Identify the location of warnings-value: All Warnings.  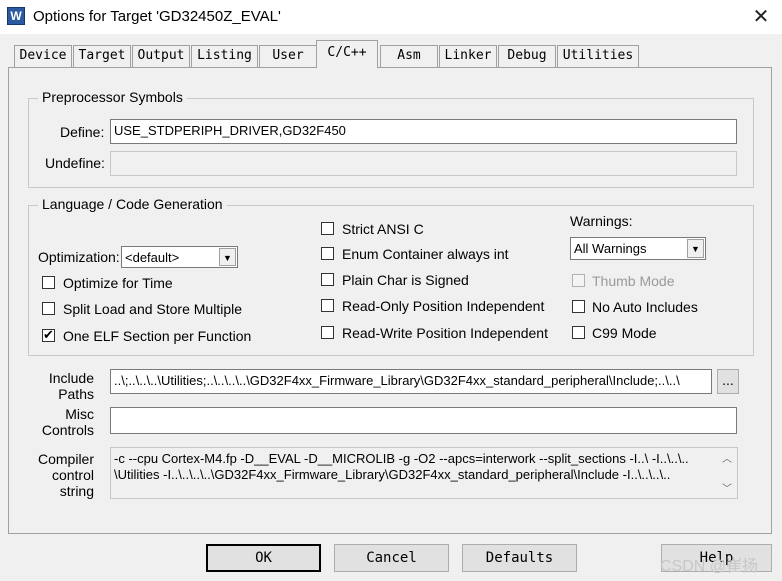
(610, 248).